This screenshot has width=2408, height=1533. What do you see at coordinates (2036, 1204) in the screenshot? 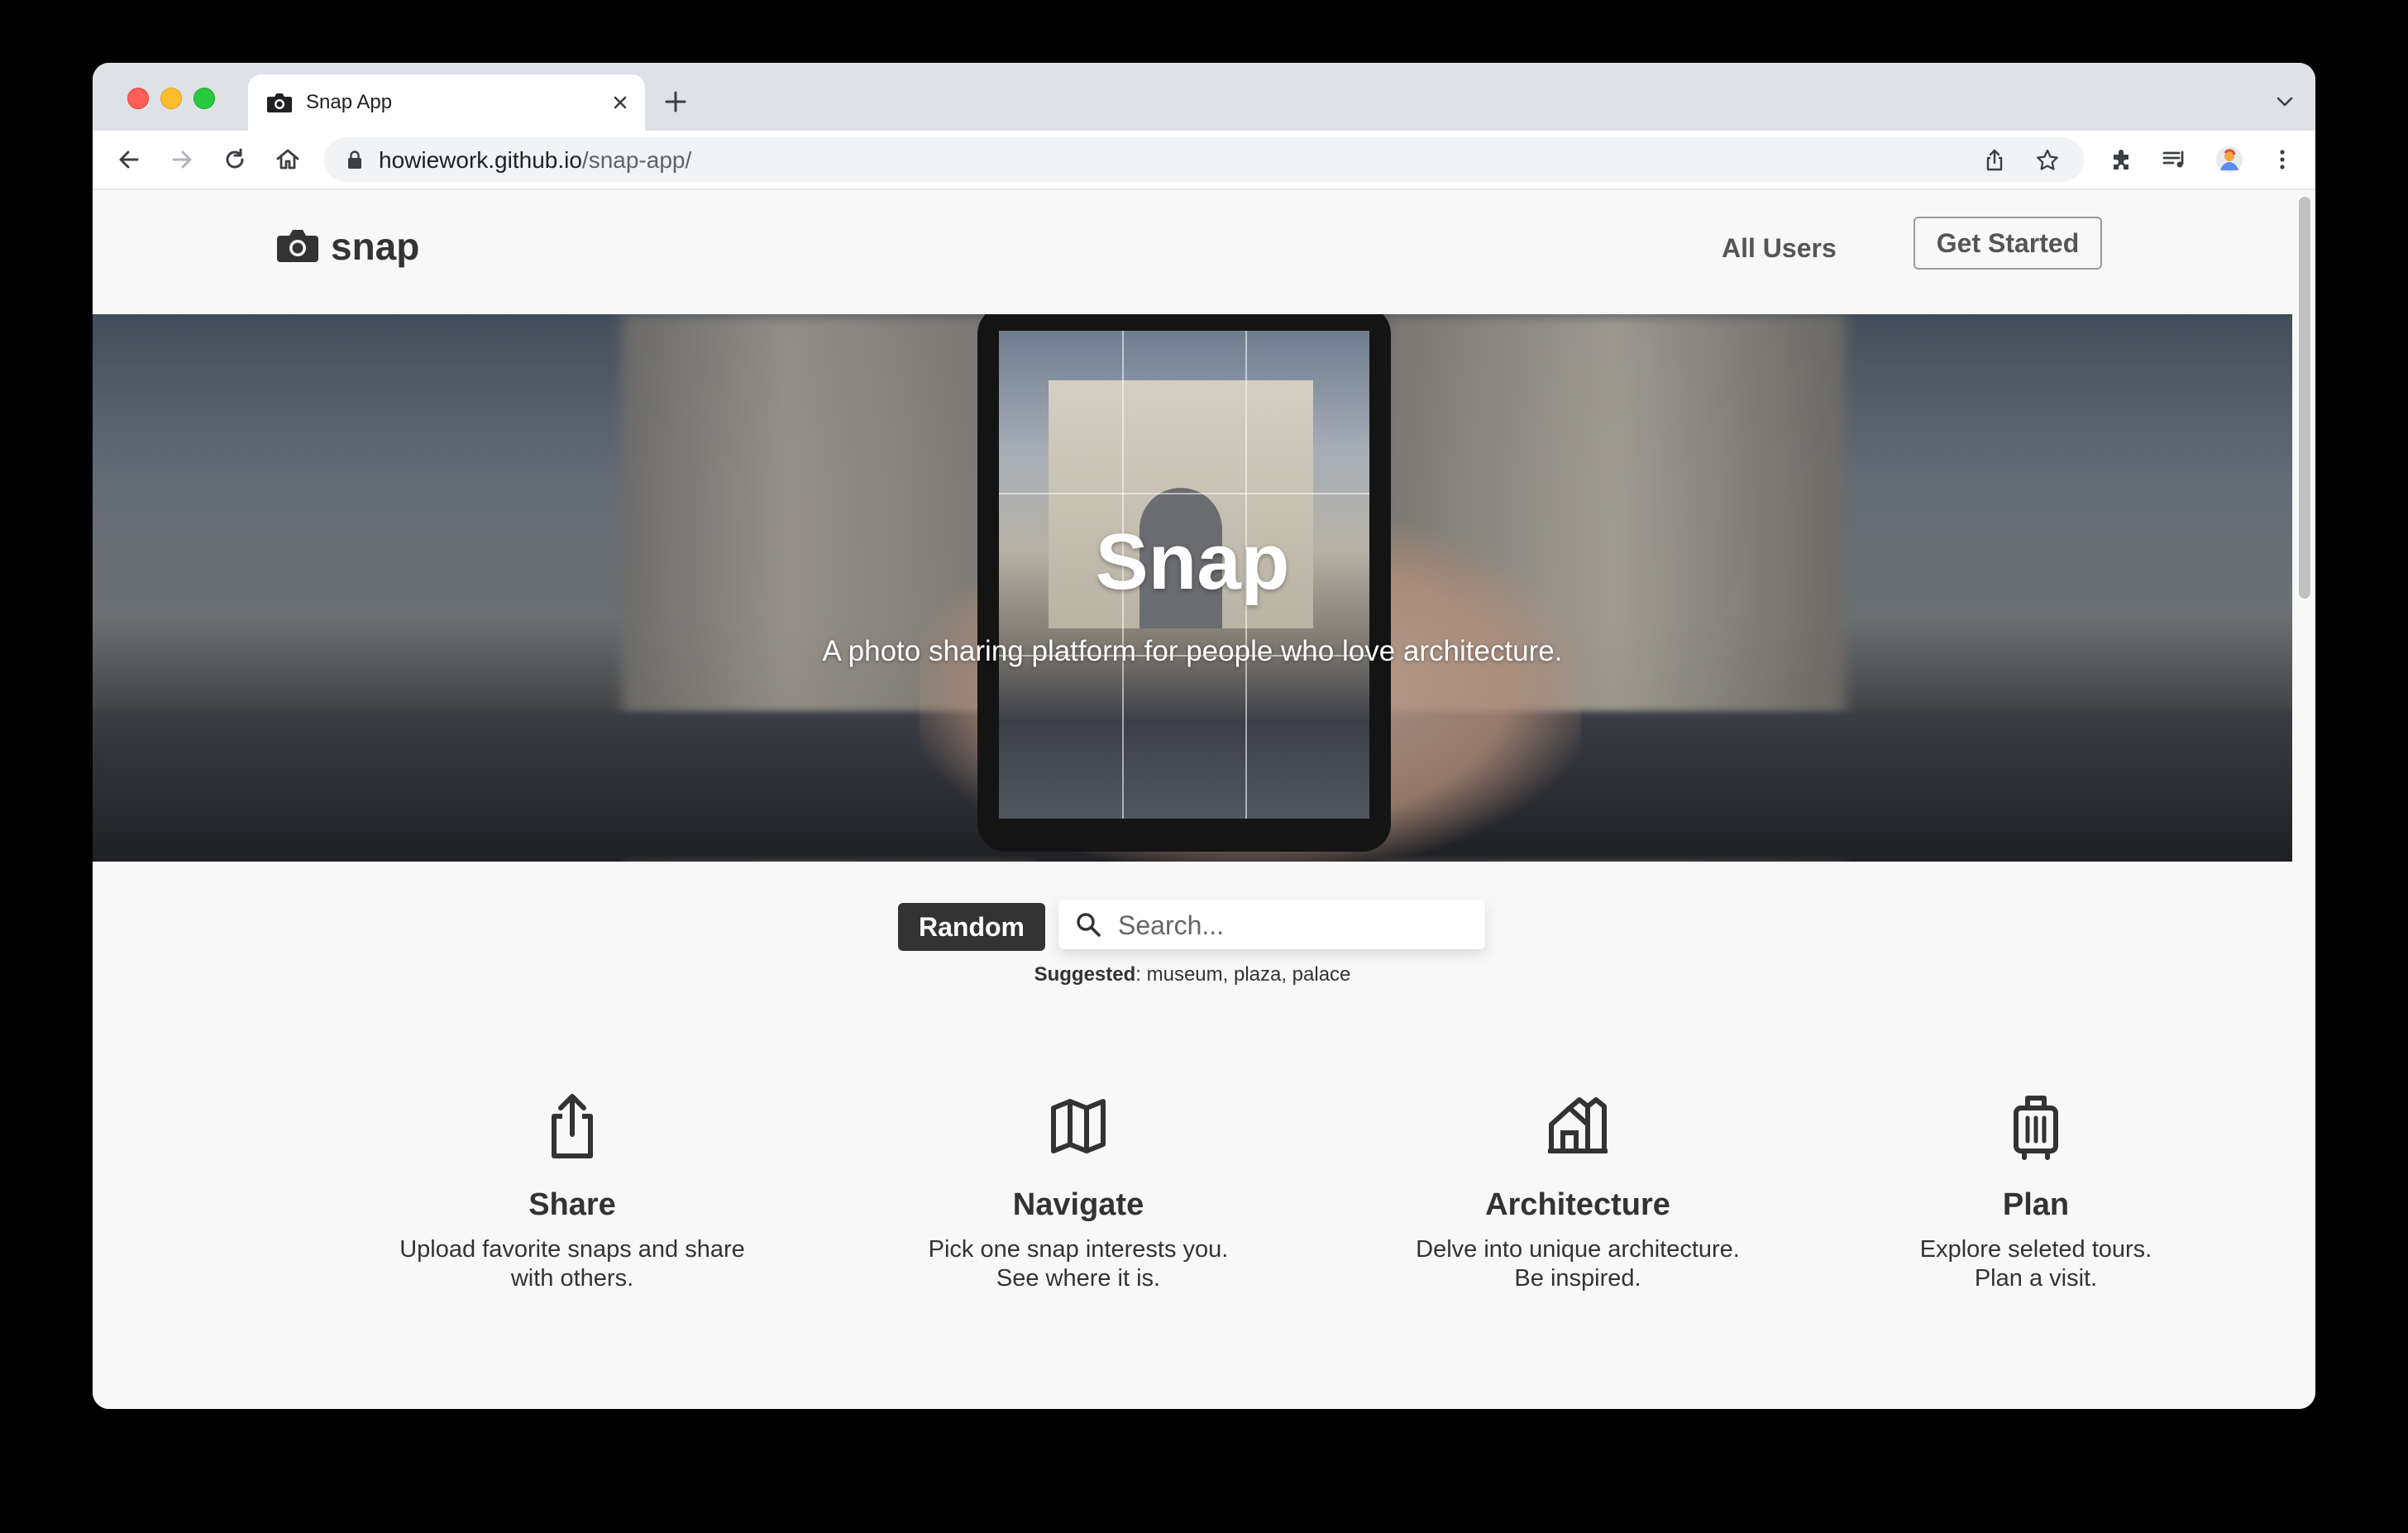
I see `feature-title: Plan` at bounding box center [2036, 1204].